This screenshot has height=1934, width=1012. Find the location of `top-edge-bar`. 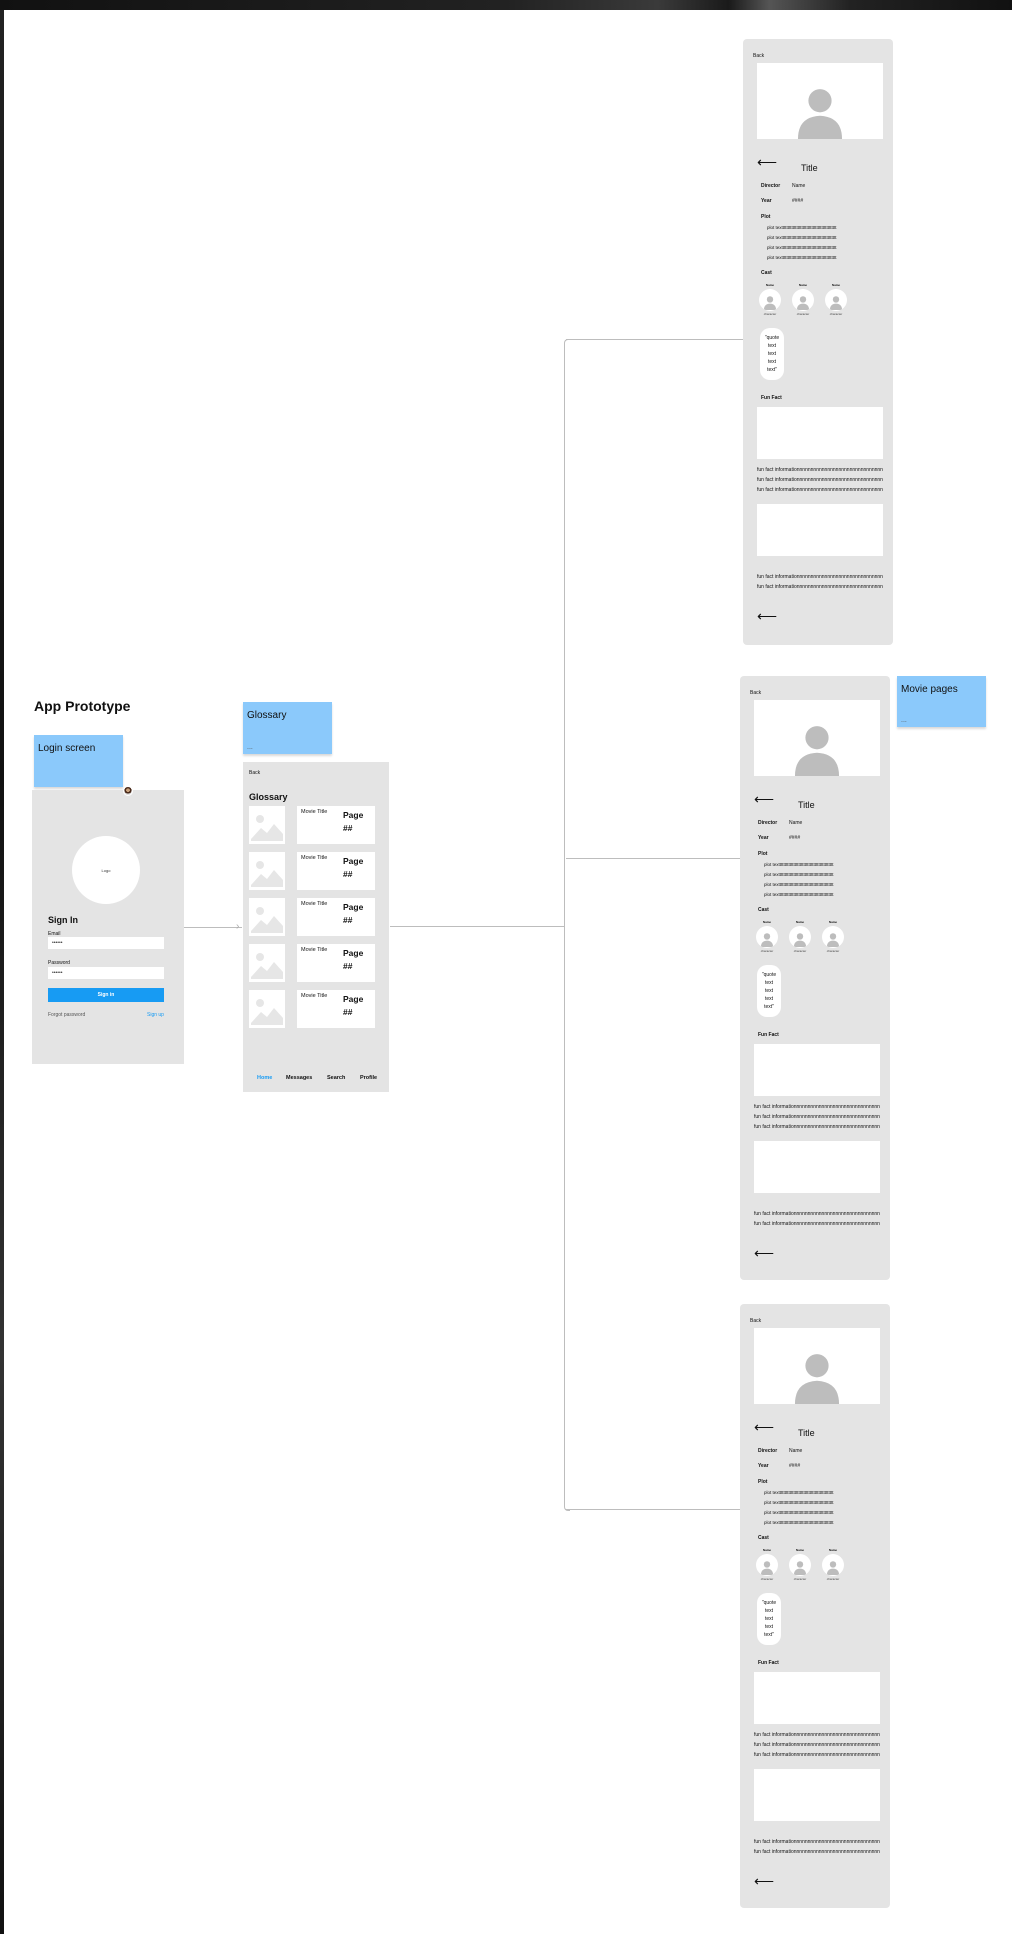

top-edge-bar is located at coordinates (506, 5).